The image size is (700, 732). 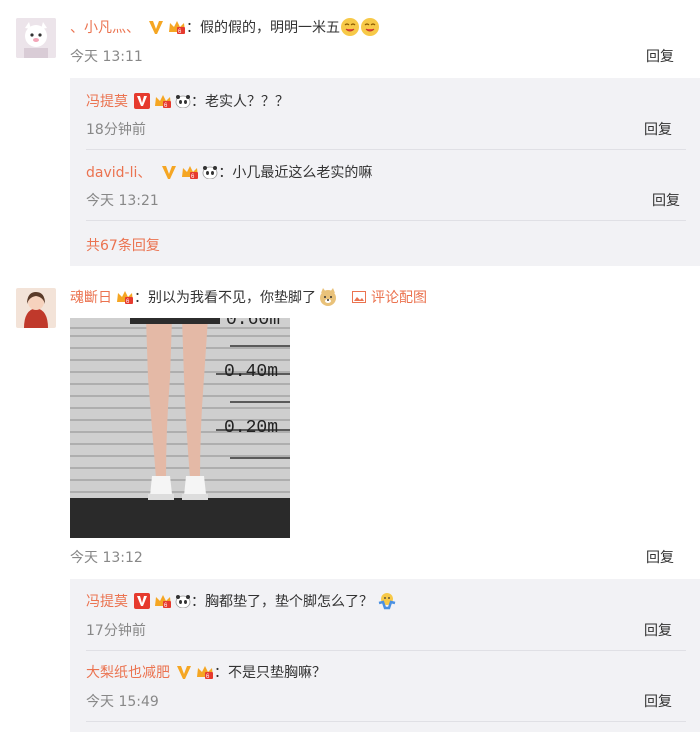 I want to click on subreply-text: ：胸都垫了，垫个脚怎么了？, so click(x=282, y=602).